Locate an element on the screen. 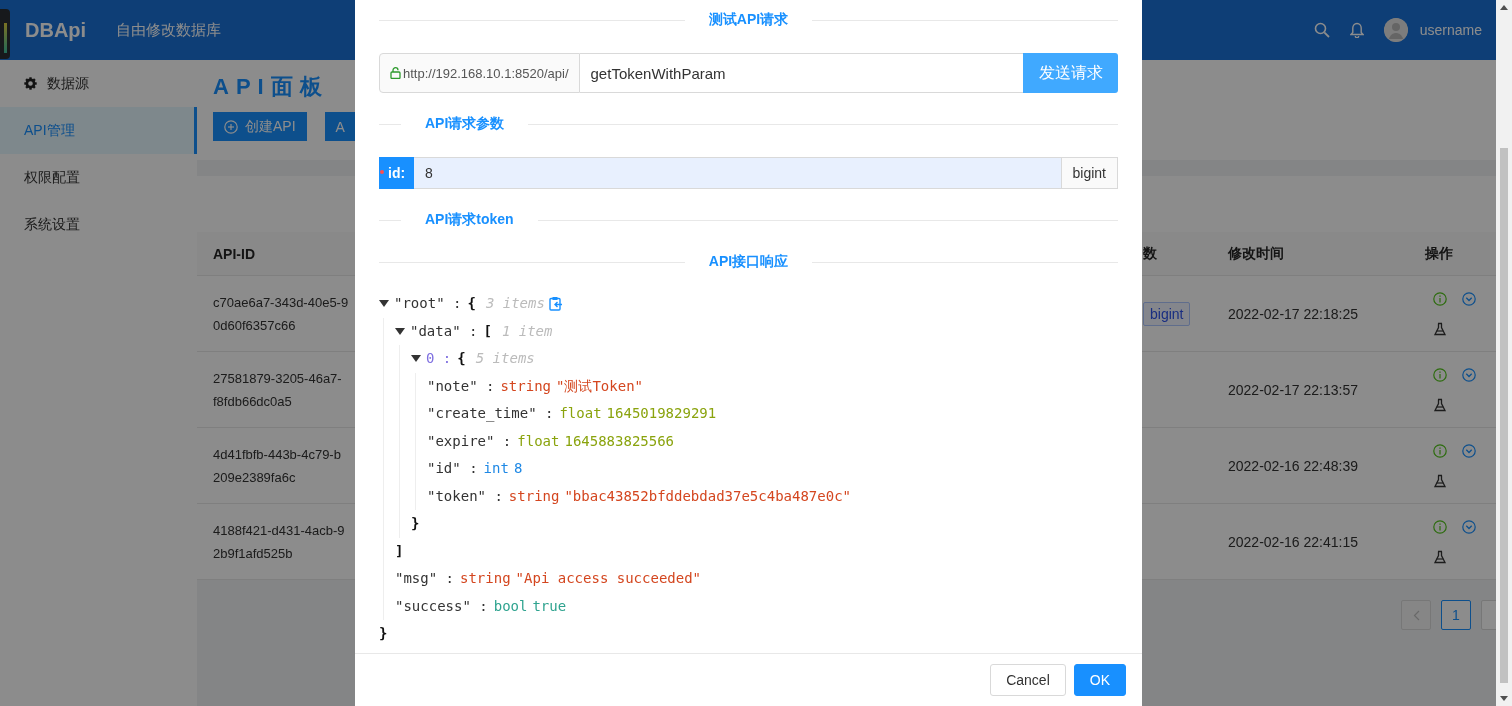  widget-meter-icon is located at coordinates (5, 34).